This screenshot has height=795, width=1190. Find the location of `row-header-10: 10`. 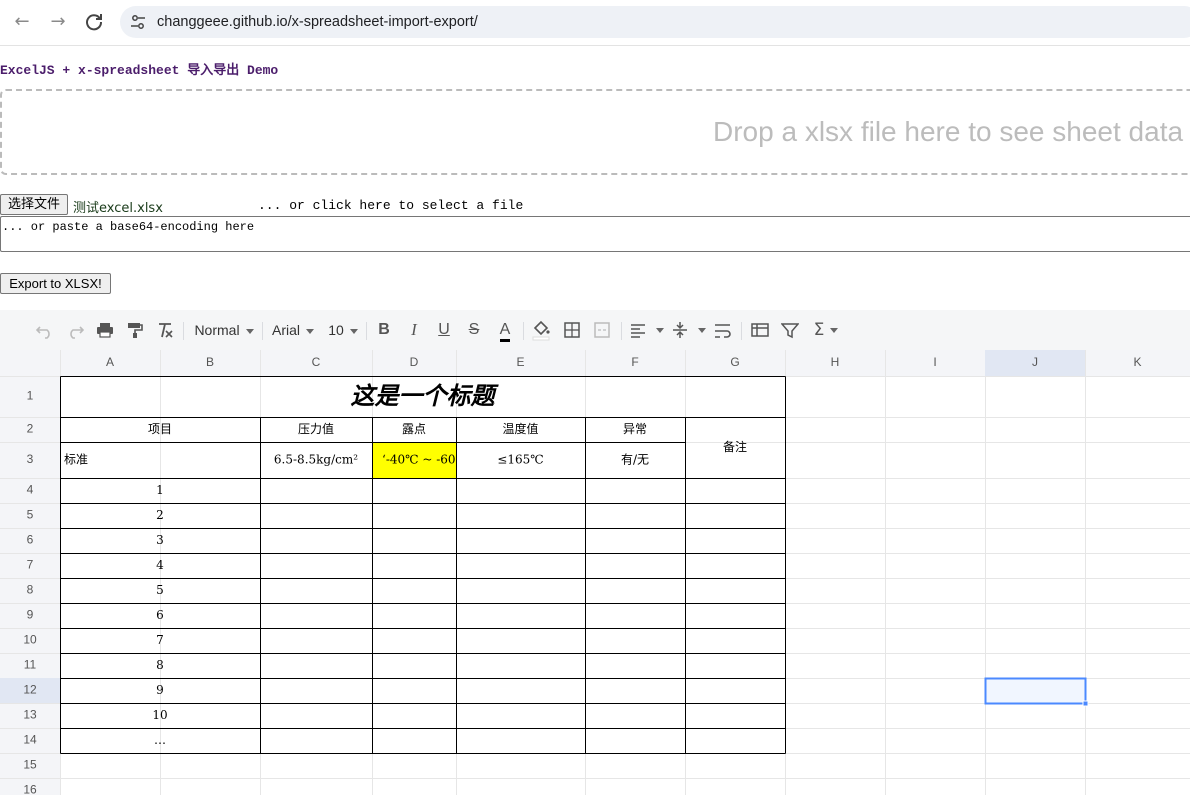

row-header-10: 10 is located at coordinates (30, 640).